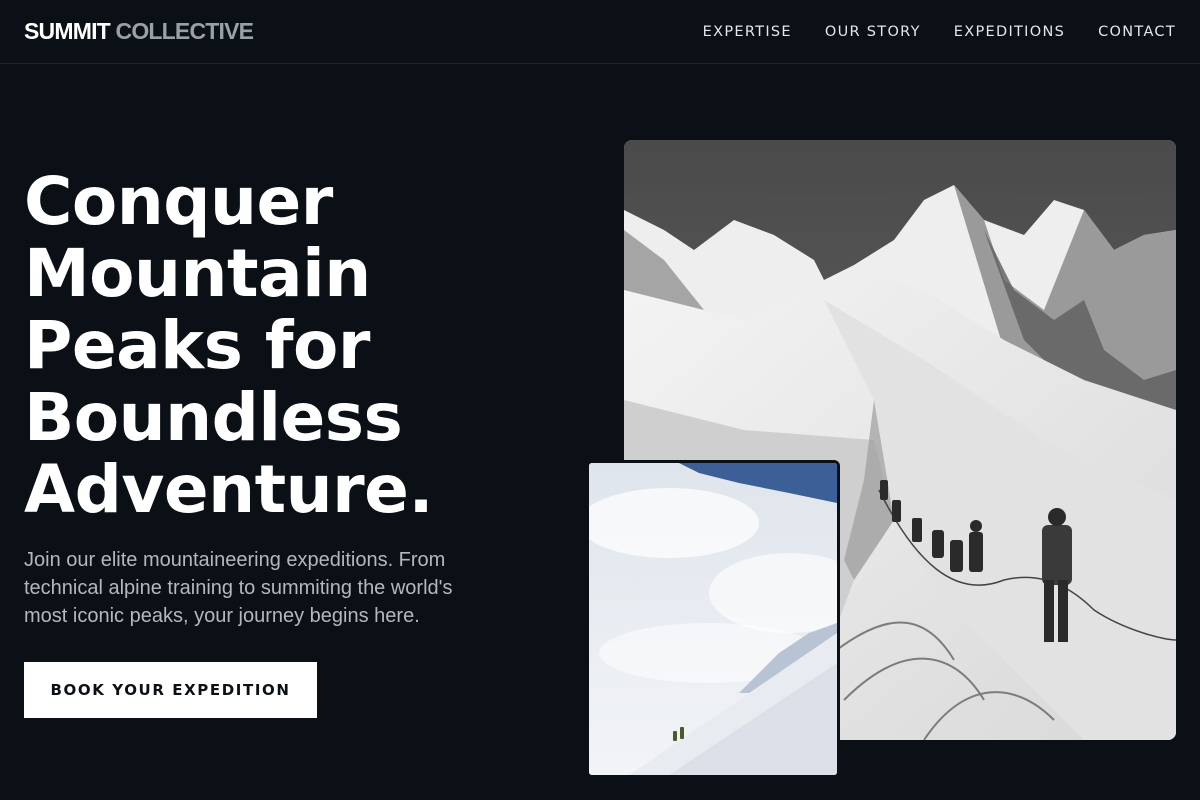 The image size is (1200, 800). What do you see at coordinates (229, 489) in the screenshot?
I see `headline-line: Adventure.` at bounding box center [229, 489].